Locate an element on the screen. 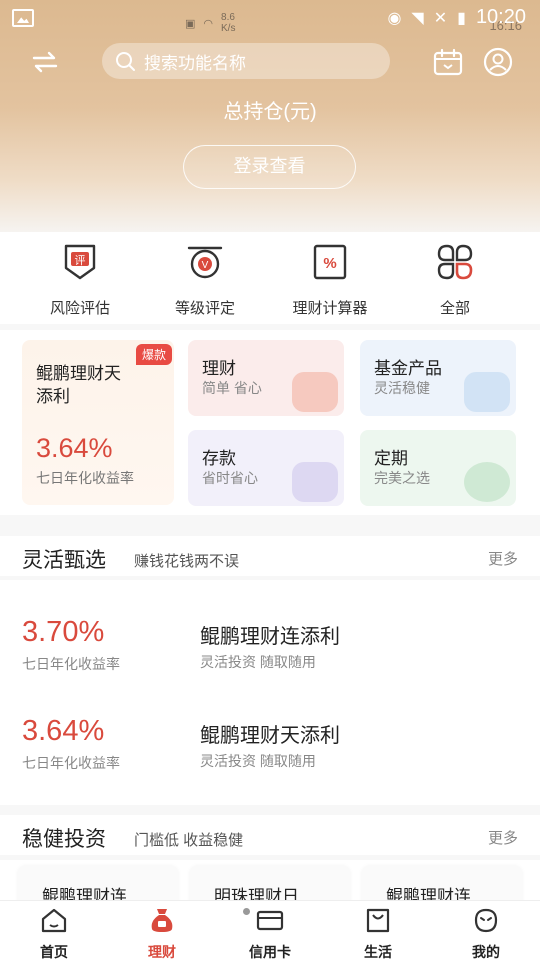 The height and width of the screenshot is (960, 540). level-icon-glyph: V is located at coordinates (205, 265).